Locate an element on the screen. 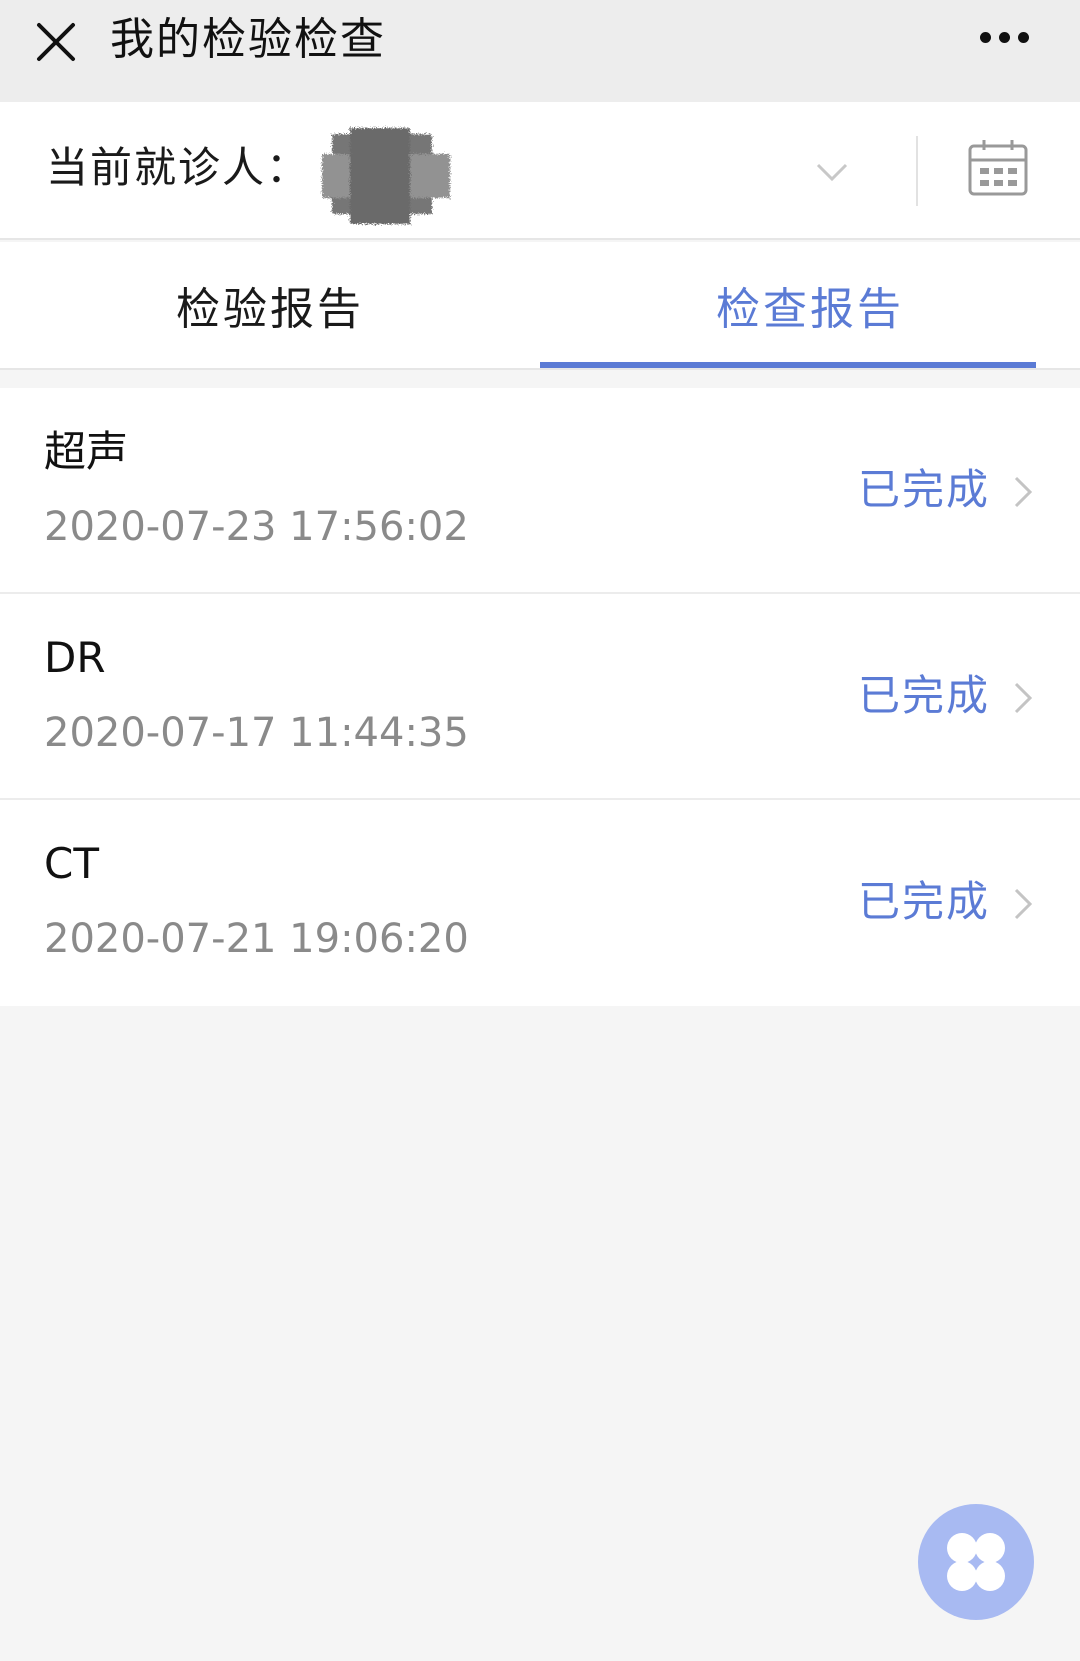 The height and width of the screenshot is (1661, 1080). report-time: 2020-07-17 11:44:35 is located at coordinates (256, 733).